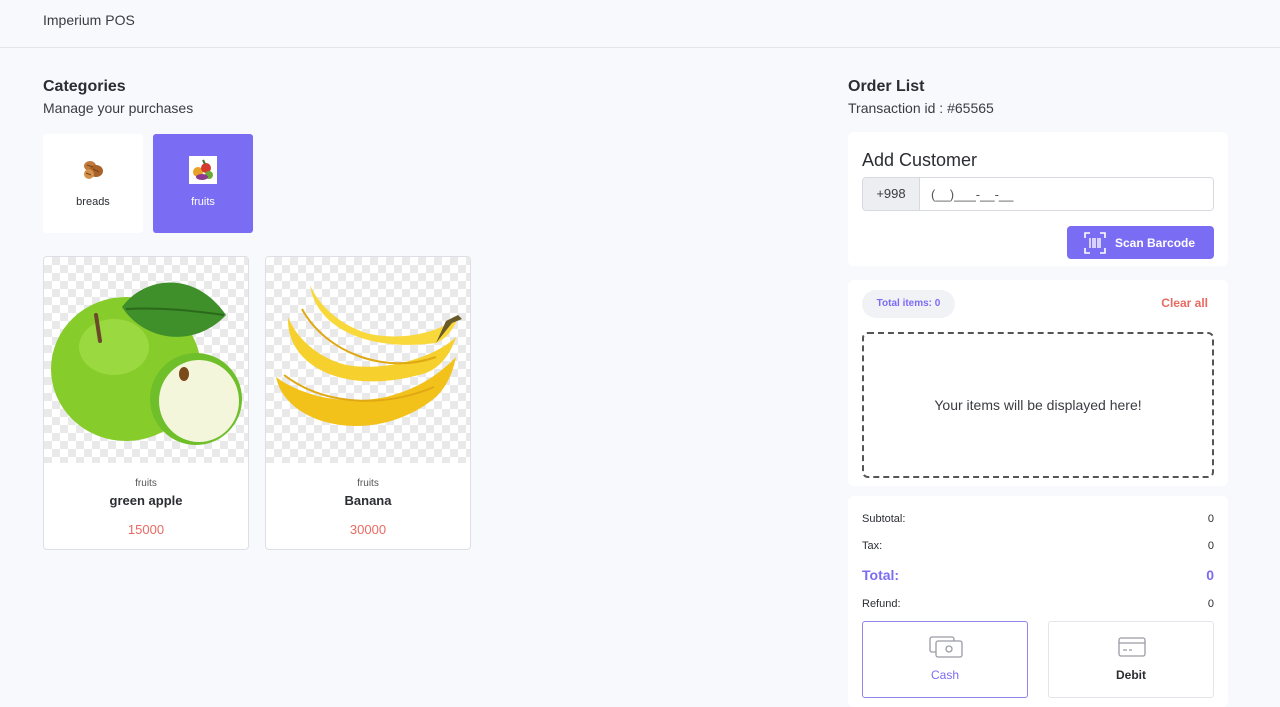 The image size is (1280, 707). I want to click on empty-items-text: Your items will be displayed here!, so click(1038, 405).